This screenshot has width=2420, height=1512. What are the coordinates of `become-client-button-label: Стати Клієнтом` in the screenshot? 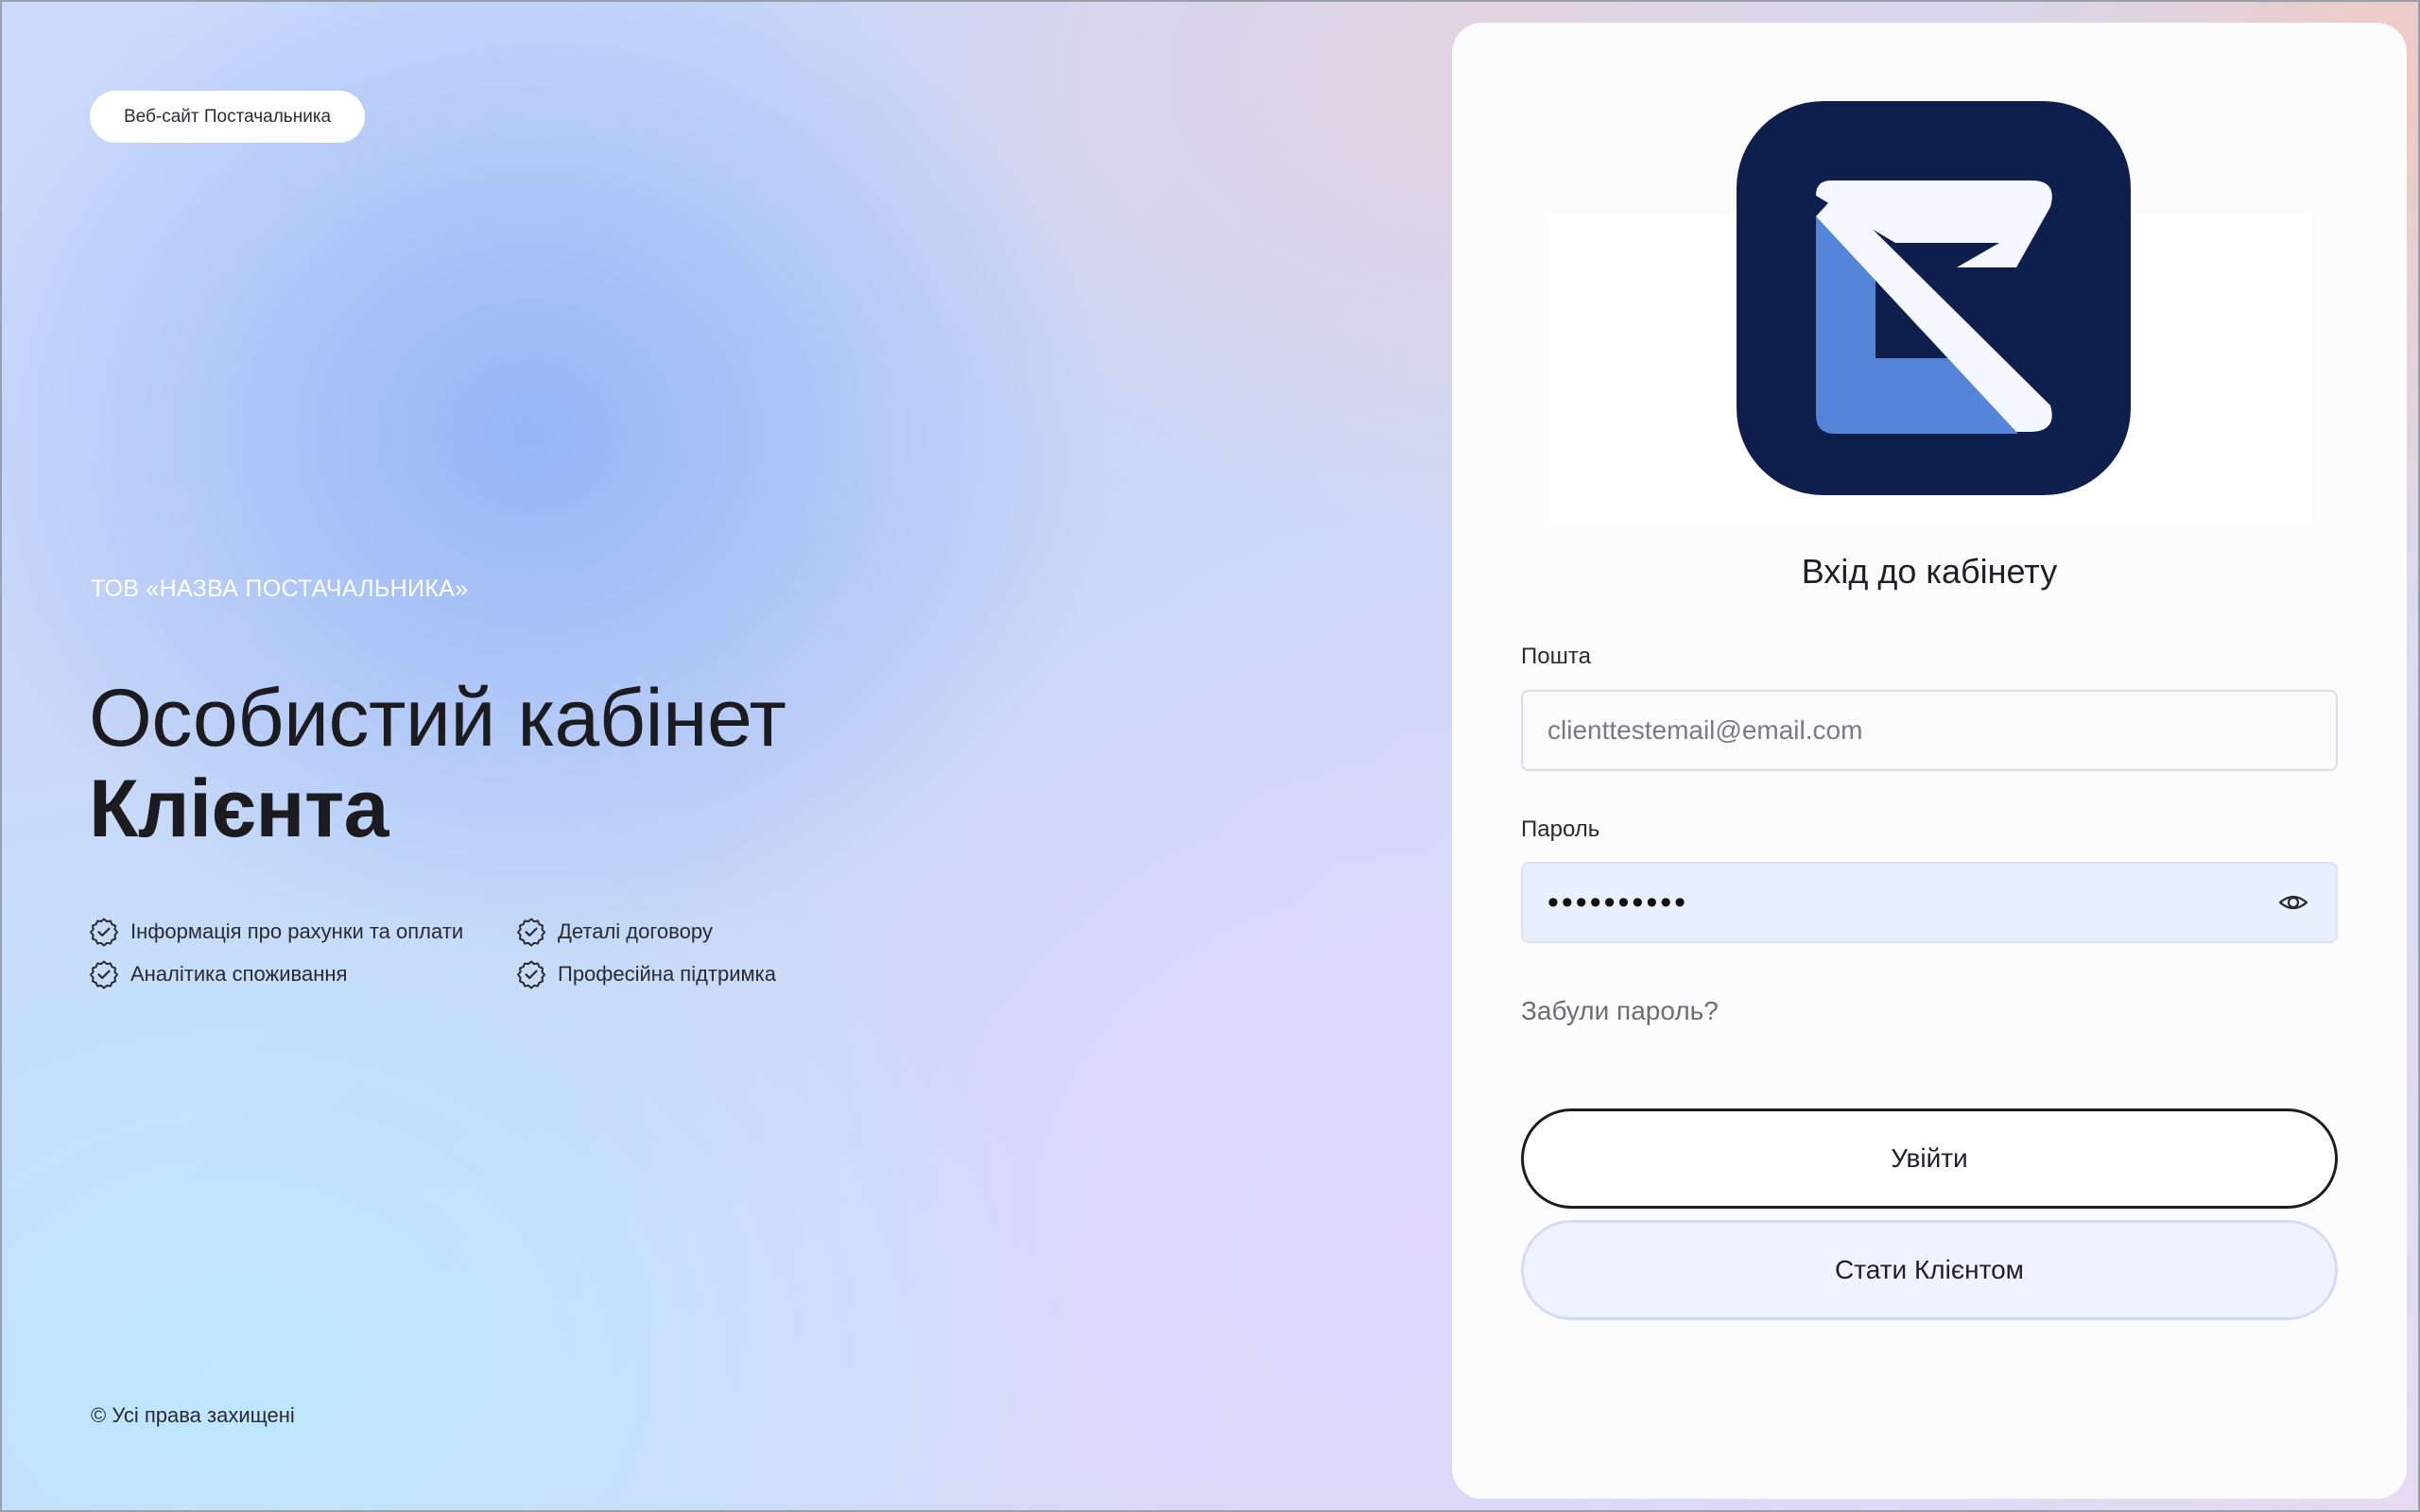 It's located at (1929, 1269).